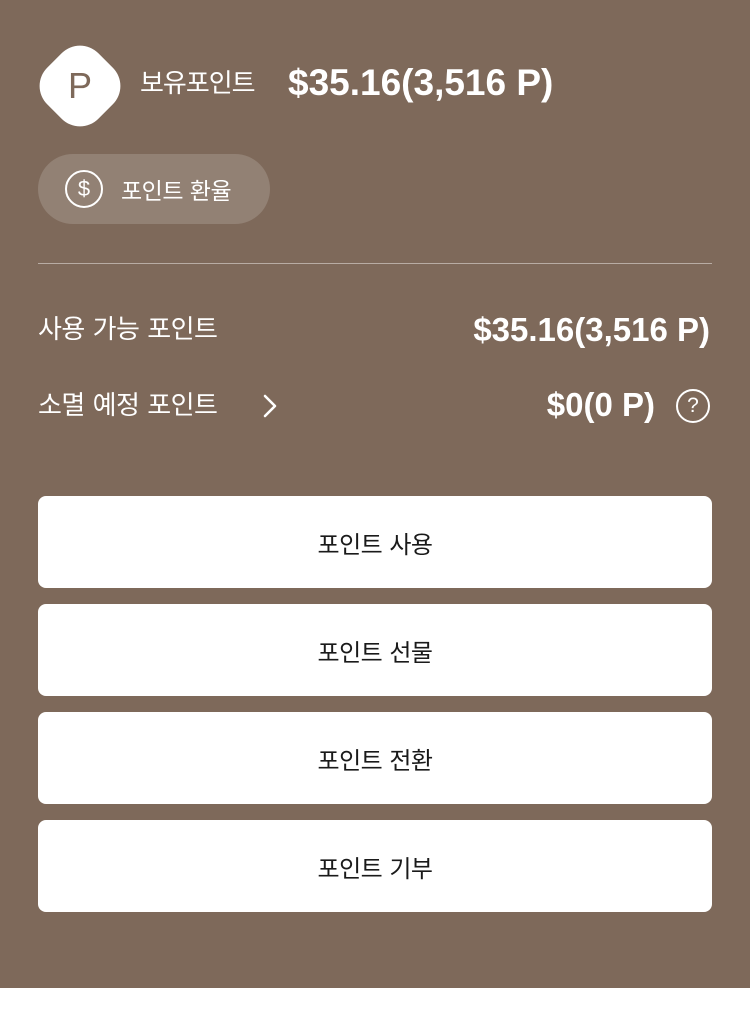  What do you see at coordinates (375, 866) in the screenshot?
I see `donate-points-button: 포인트 기부` at bounding box center [375, 866].